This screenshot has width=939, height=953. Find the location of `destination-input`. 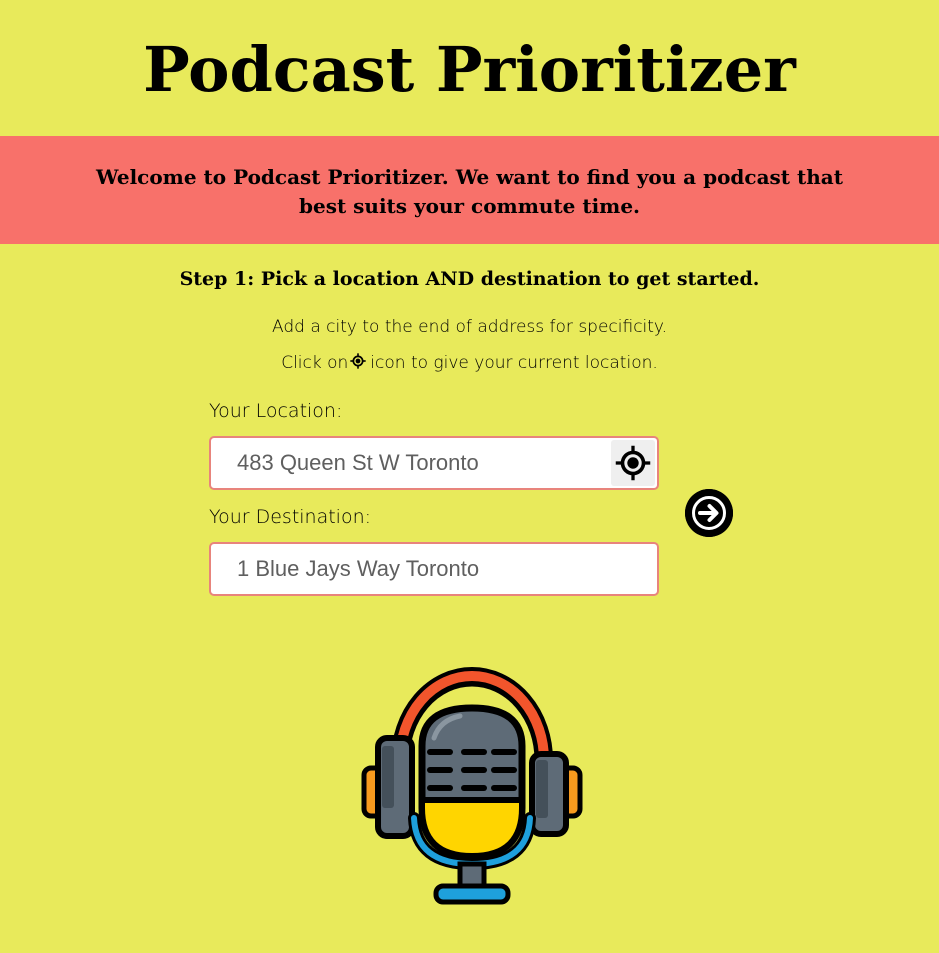

destination-input is located at coordinates (434, 569).